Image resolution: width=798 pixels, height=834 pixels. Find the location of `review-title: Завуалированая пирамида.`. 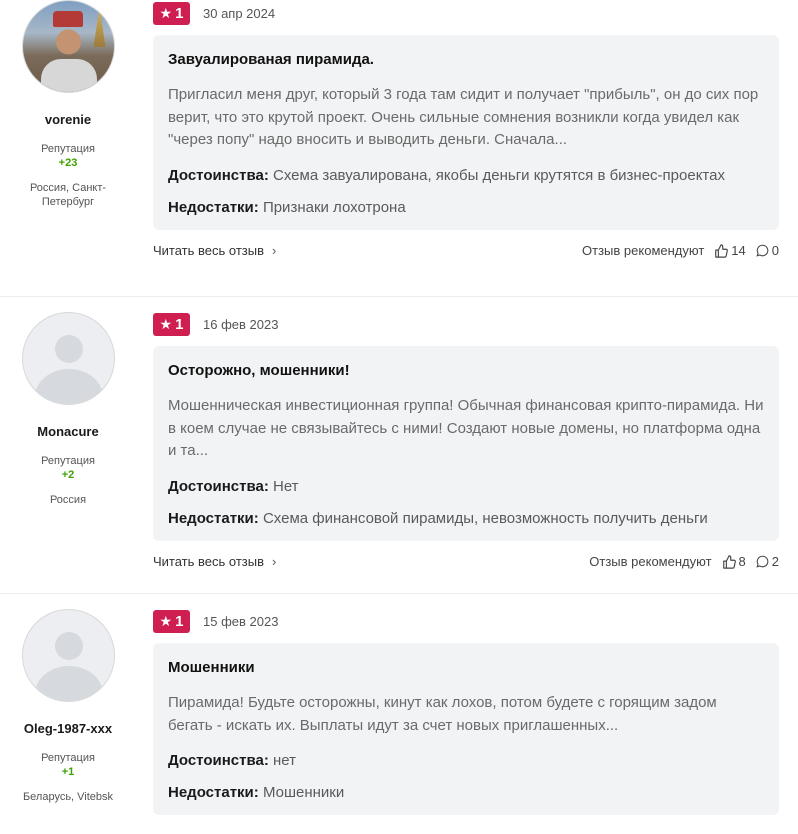

review-title: Завуалированая пирамида. is located at coordinates (466, 59).